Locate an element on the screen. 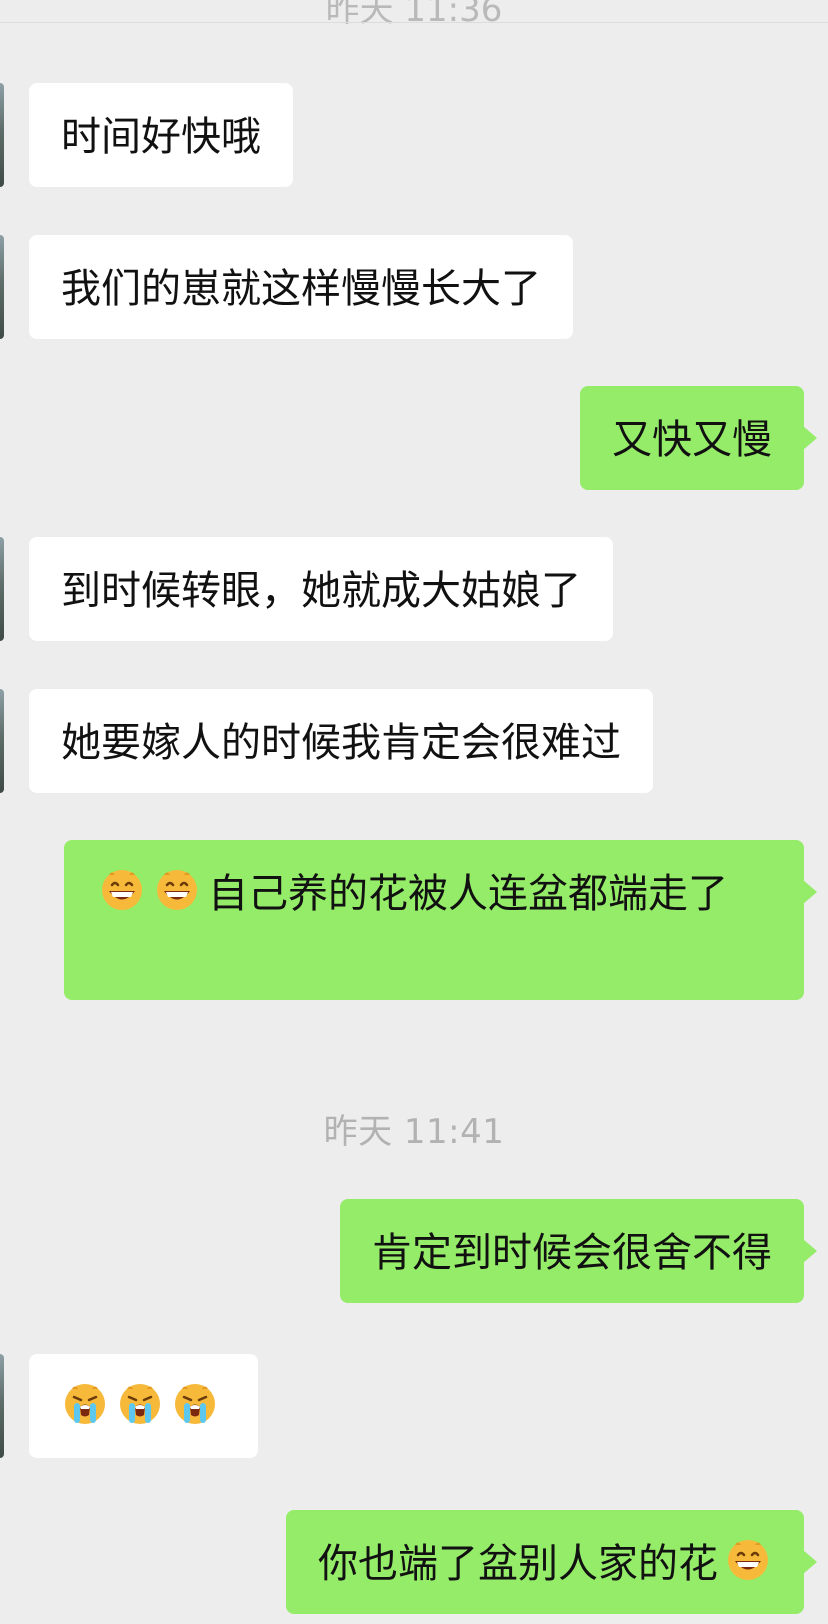 This screenshot has height=1624, width=828. message-bubble-received: 她要嫁人的时候我肯定会很难过 is located at coordinates (341, 741).